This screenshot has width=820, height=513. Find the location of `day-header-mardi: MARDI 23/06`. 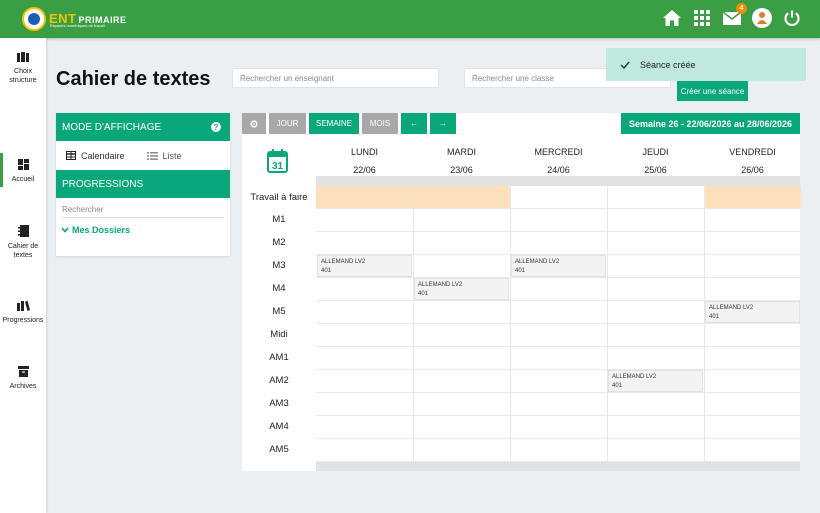

day-header-mardi: MARDI 23/06 is located at coordinates (461, 161).